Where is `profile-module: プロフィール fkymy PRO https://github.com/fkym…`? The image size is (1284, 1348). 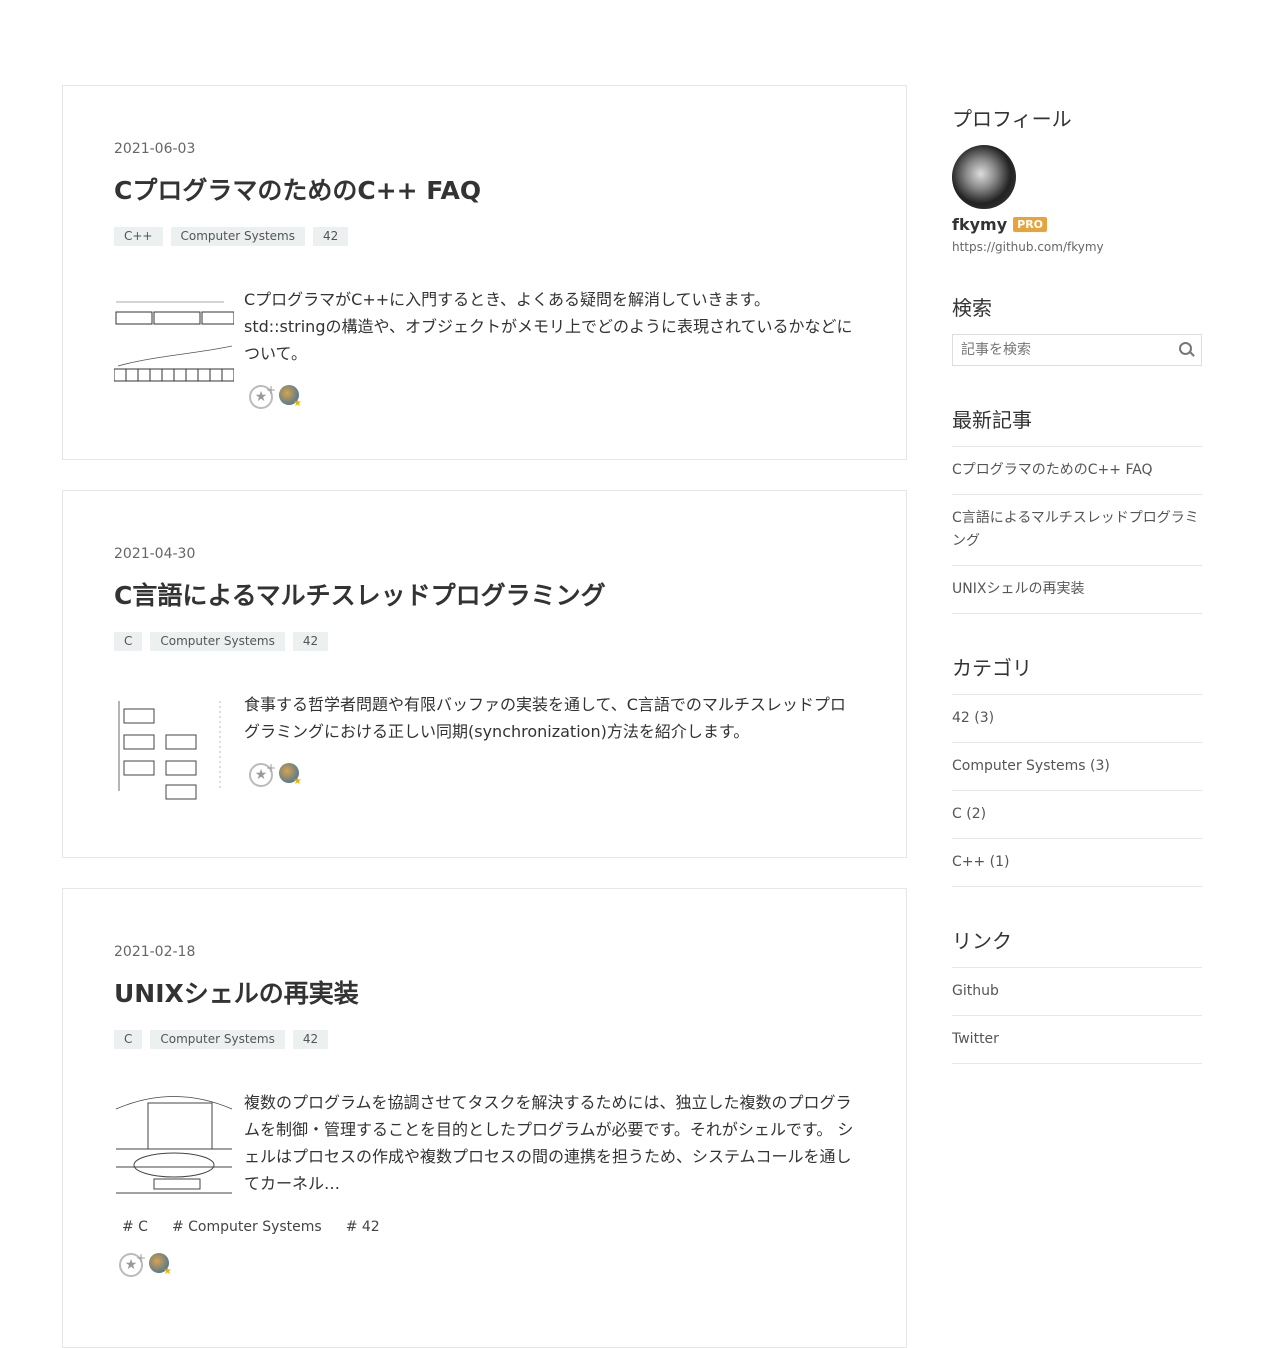
profile-module: プロフィール fkymy PRO https://github.com/fkym… is located at coordinates (1077, 179).